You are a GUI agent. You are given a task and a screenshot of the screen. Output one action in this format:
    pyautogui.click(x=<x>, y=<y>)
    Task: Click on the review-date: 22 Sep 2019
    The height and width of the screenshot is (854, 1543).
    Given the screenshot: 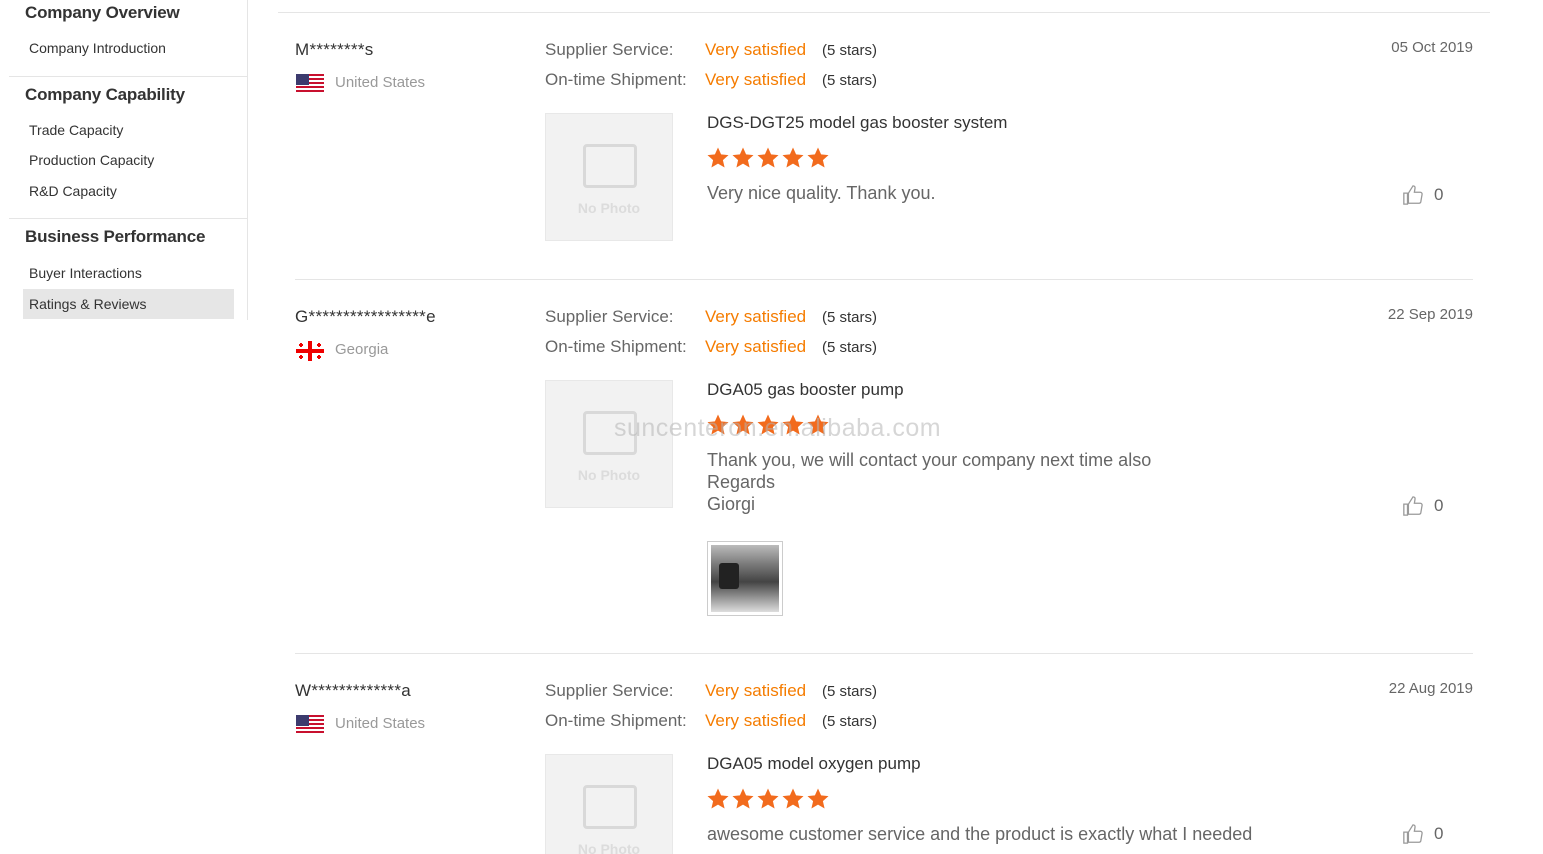 What is the action you would take?
    pyautogui.click(x=1430, y=314)
    